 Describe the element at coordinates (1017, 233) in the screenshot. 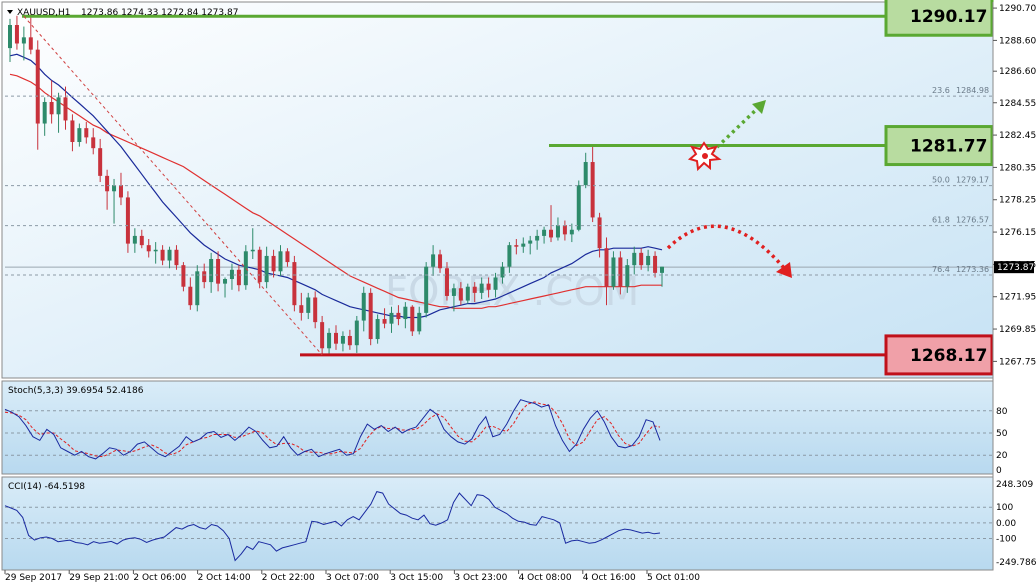

I see `price-tick-label: 1276.15` at that location.